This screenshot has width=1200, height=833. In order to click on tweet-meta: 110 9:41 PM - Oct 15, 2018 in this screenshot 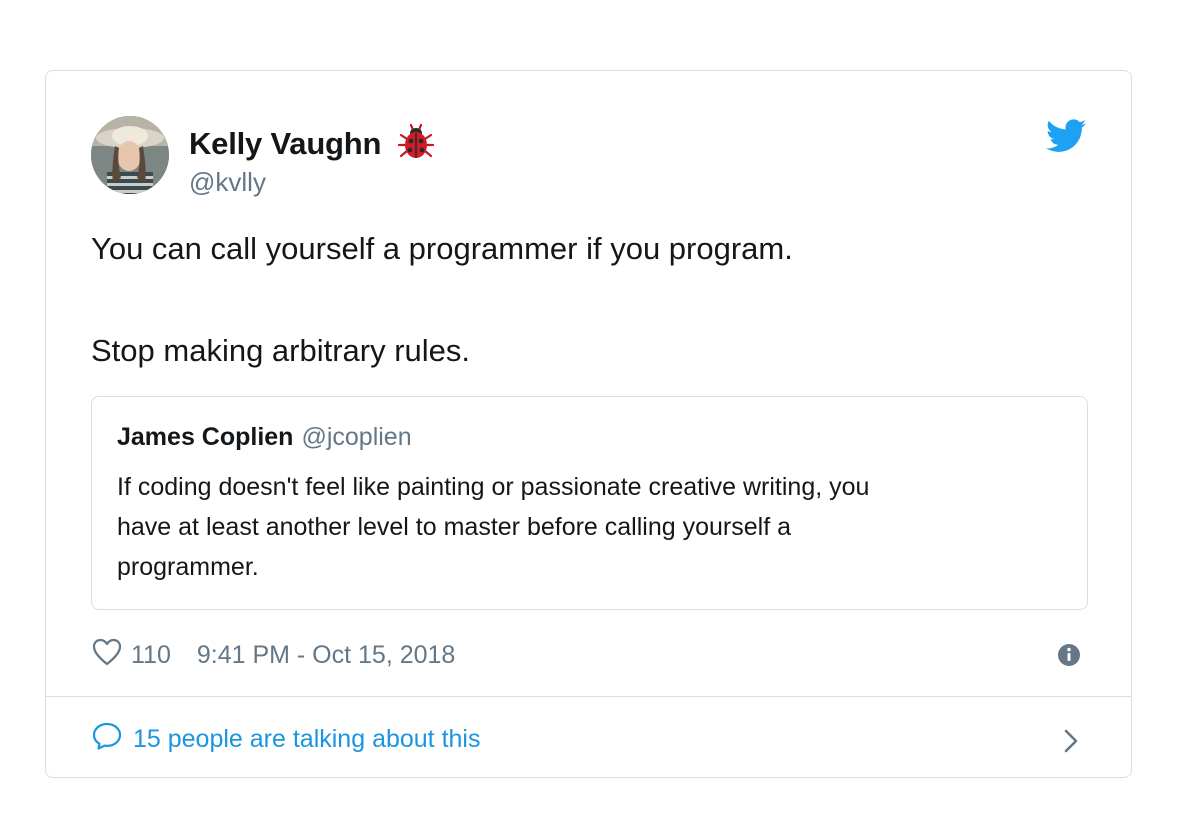, I will do `click(273, 655)`.